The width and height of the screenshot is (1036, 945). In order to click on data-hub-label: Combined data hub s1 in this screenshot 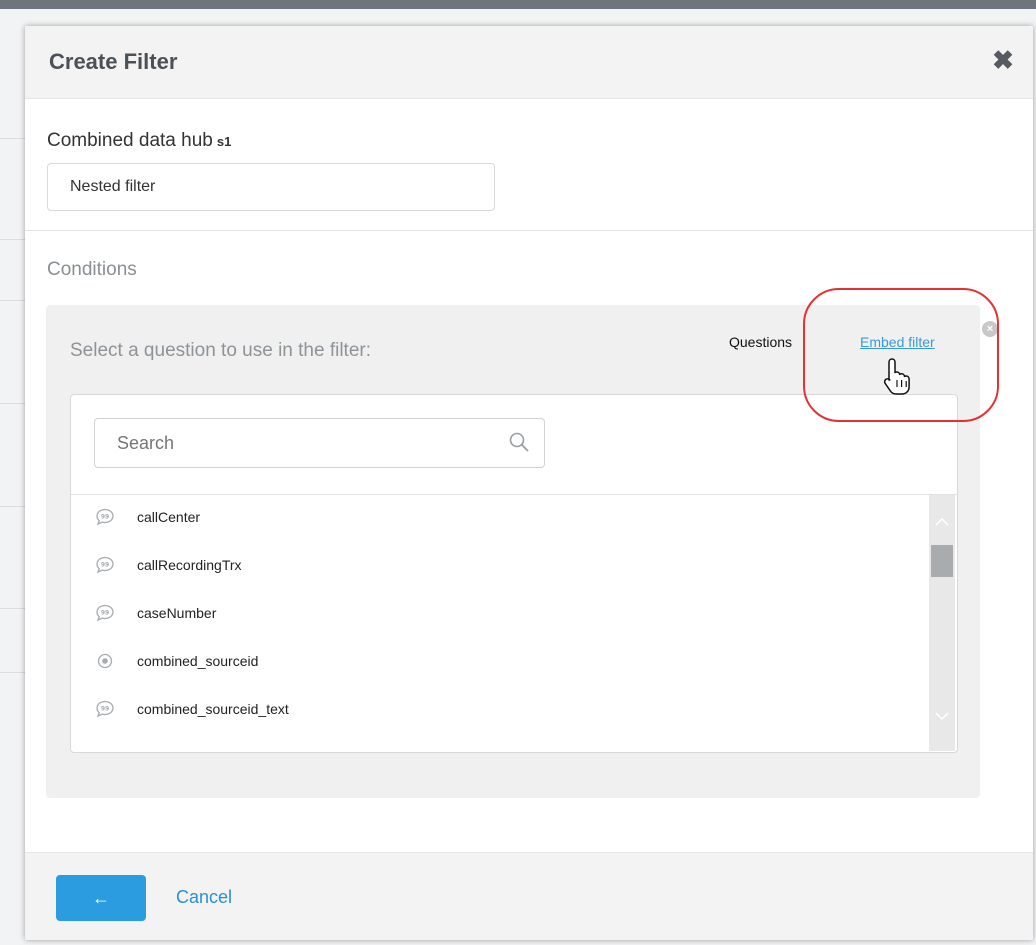, I will do `click(139, 141)`.